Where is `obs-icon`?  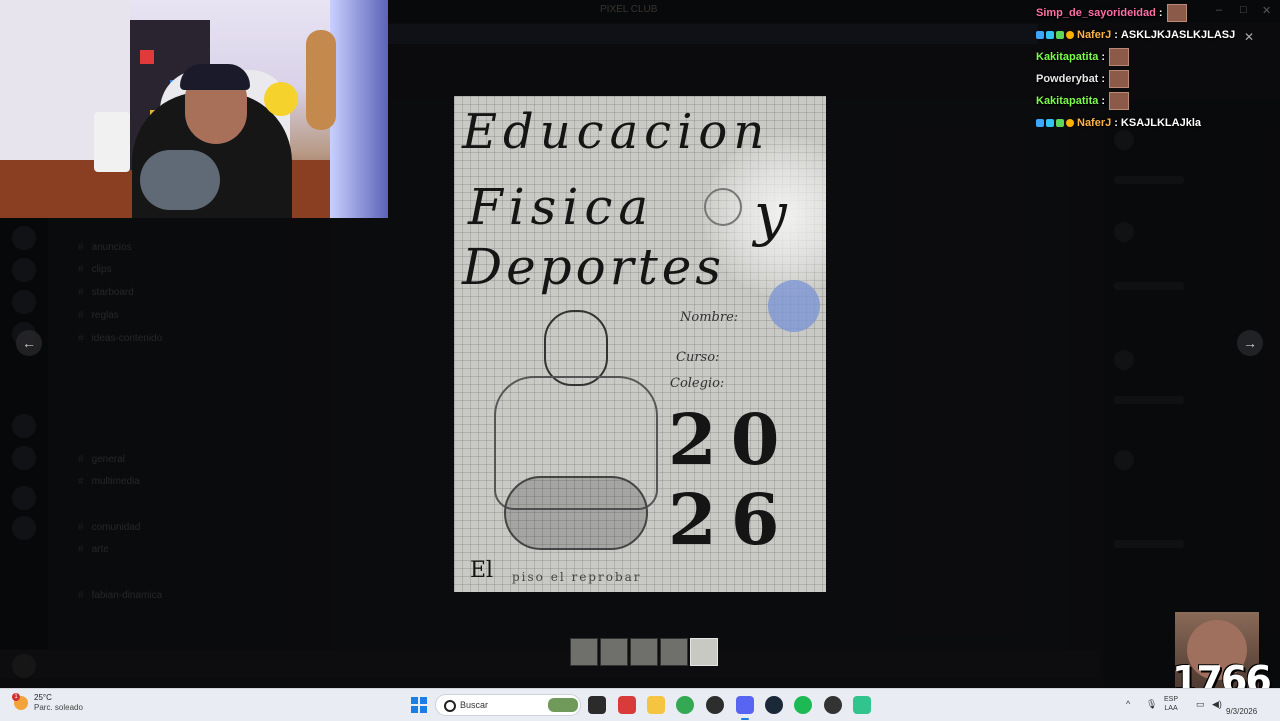 obs-icon is located at coordinates (833, 705).